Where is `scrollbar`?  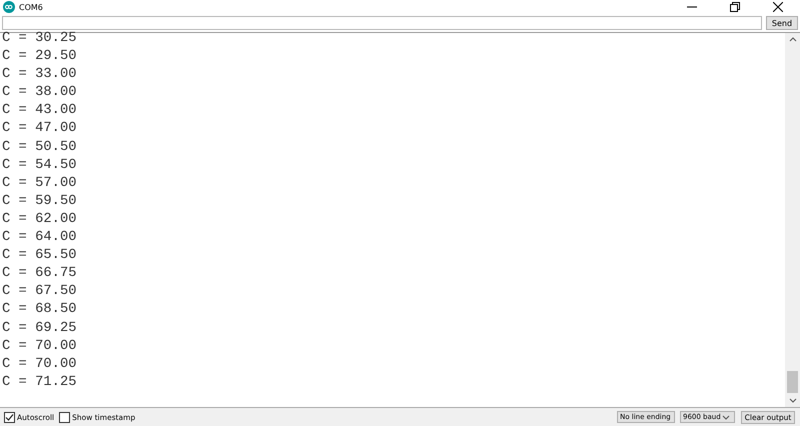
scrollbar is located at coordinates (792, 220).